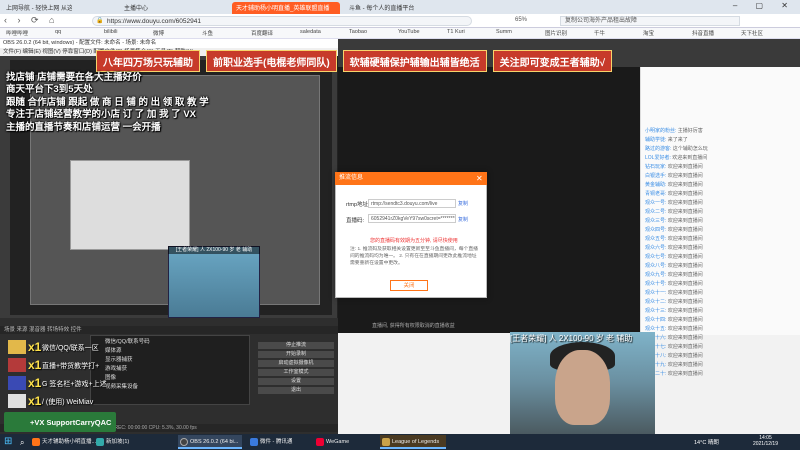  What do you see at coordinates (656, 140) in the screenshot?
I see `chat-username: 辅助学徒:` at bounding box center [656, 140].